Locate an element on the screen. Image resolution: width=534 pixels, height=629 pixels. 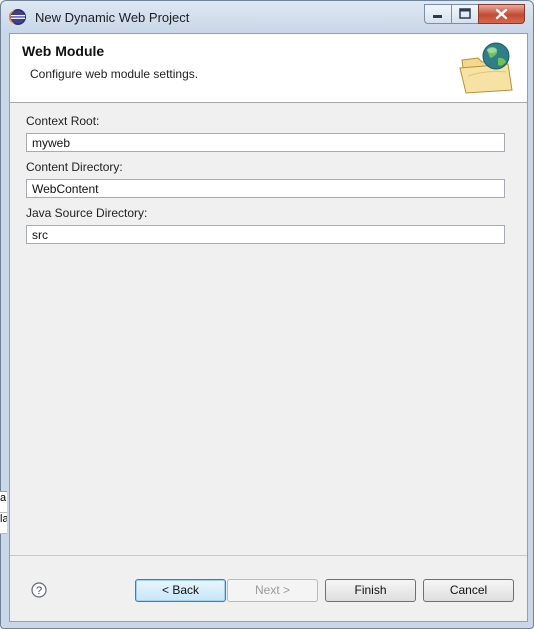
help-icon: ? is located at coordinates (39, 590).